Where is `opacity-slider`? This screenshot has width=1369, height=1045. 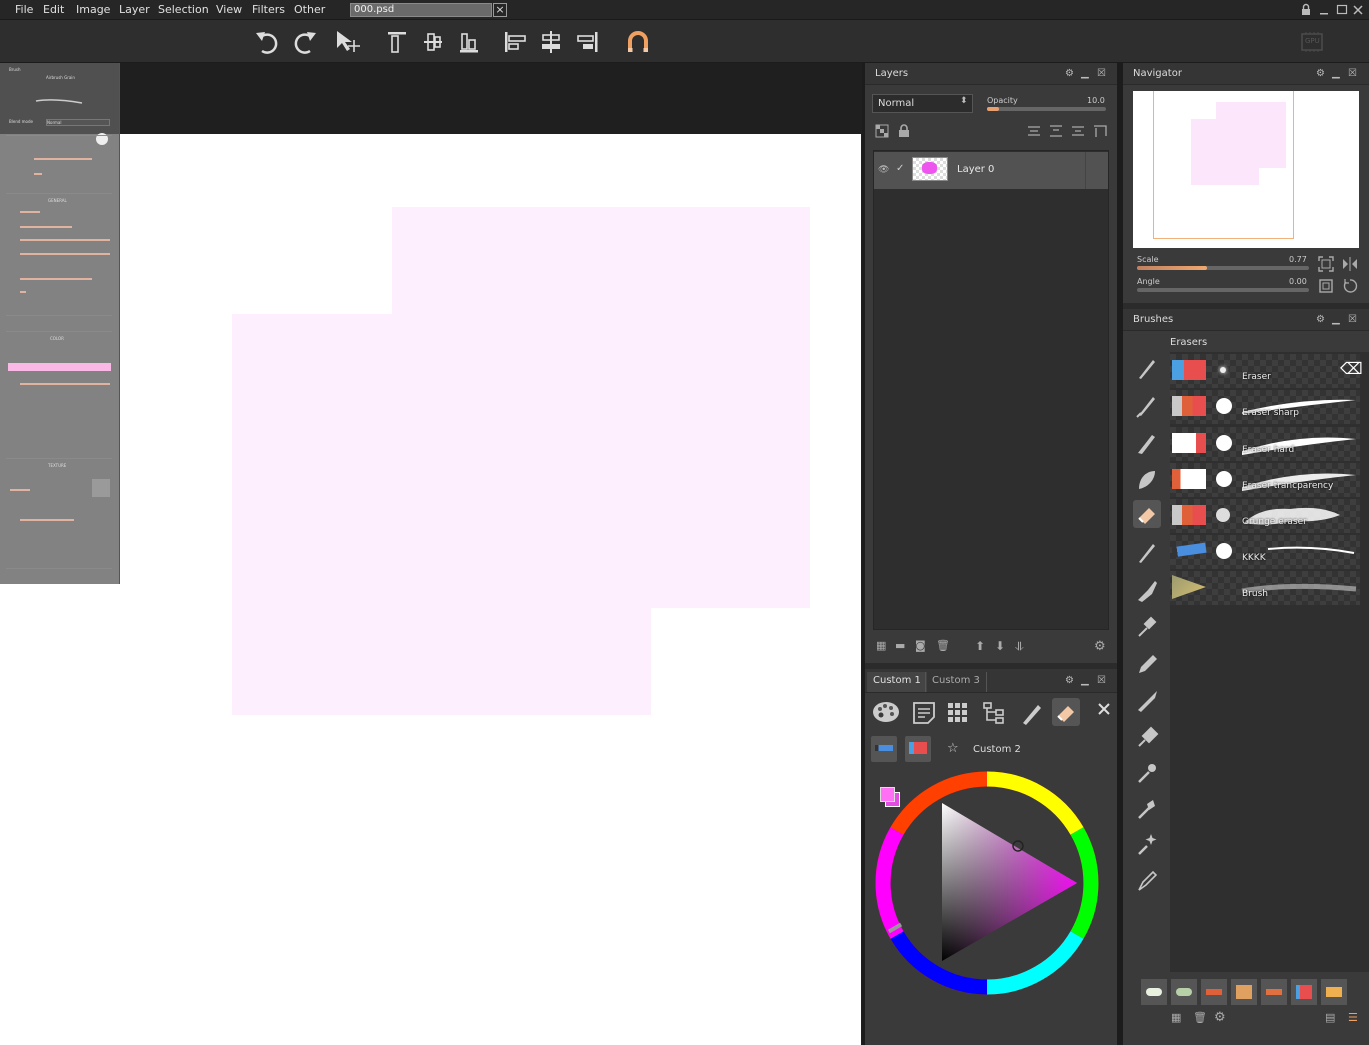
opacity-slider is located at coordinates (1046, 109).